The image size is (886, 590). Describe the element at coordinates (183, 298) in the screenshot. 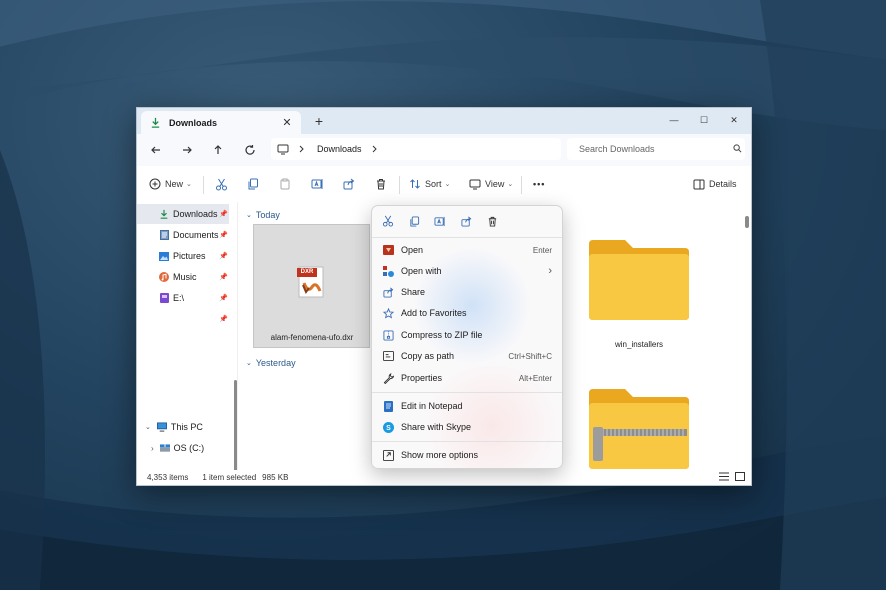

I see `sidebar-item-e-drive: E:\ 📌` at that location.